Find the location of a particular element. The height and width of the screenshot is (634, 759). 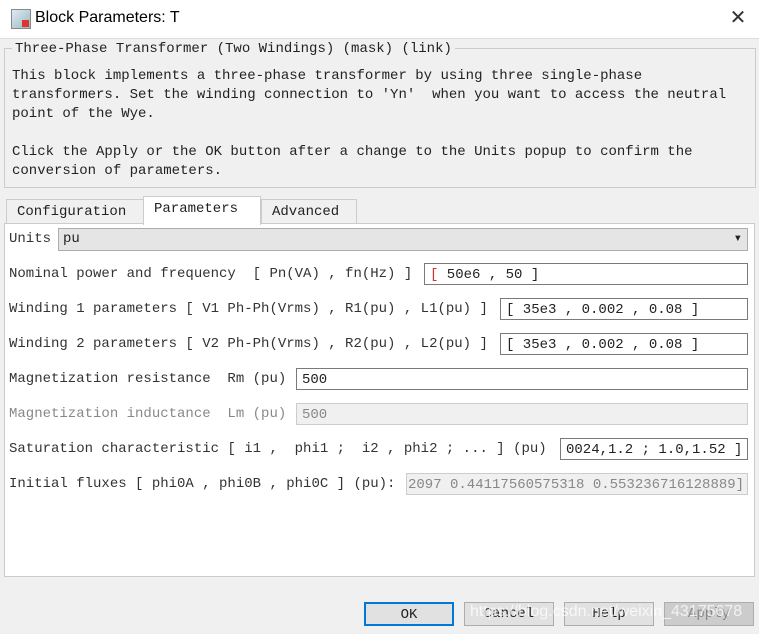

winding1-field: [ 35e3 , 0.002 , 0.08 ] is located at coordinates (624, 309).